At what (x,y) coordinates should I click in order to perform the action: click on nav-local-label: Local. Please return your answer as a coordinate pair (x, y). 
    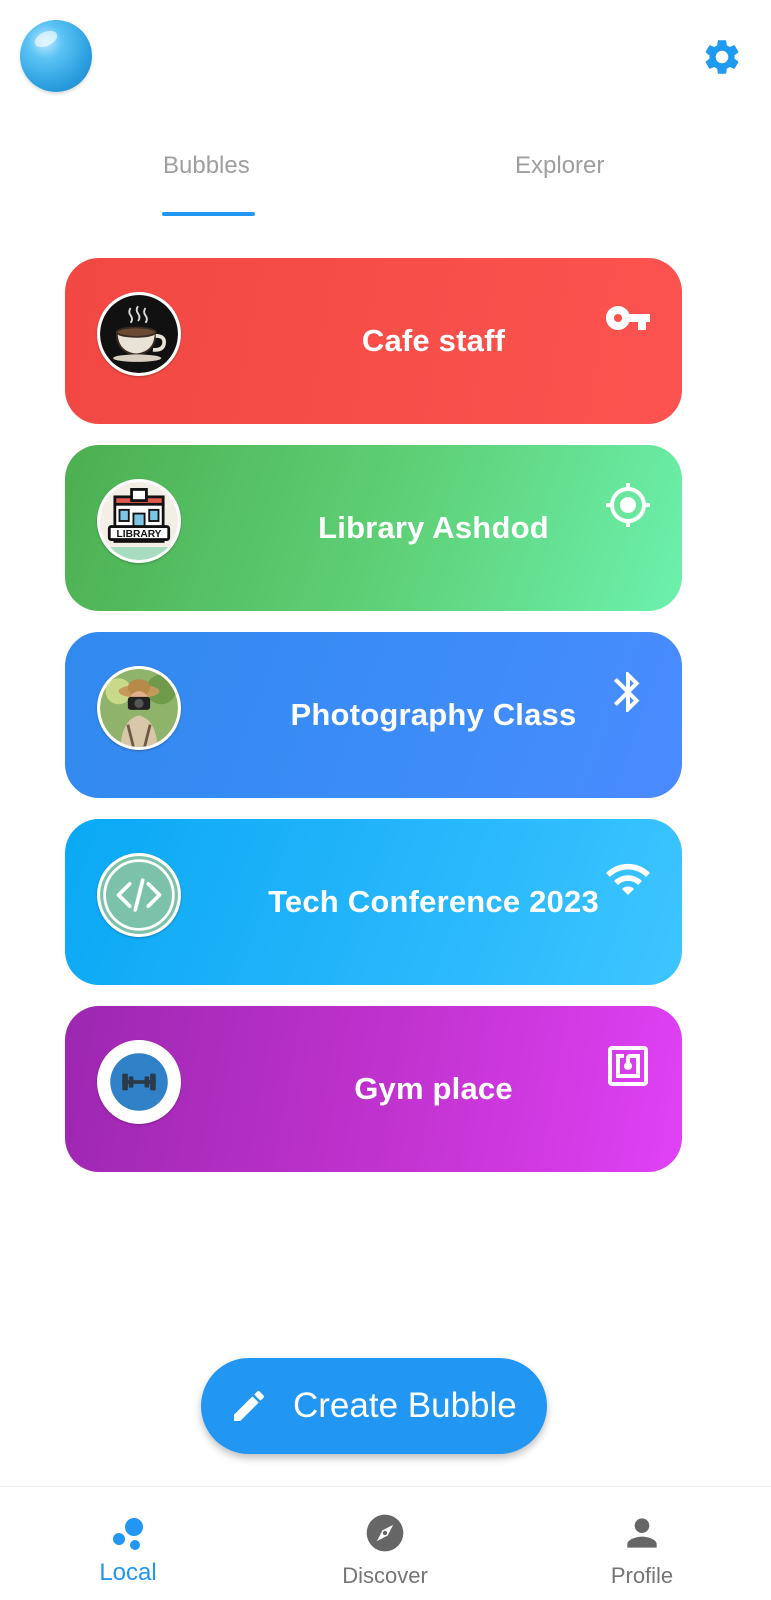
    Looking at the image, I should click on (128, 1572).